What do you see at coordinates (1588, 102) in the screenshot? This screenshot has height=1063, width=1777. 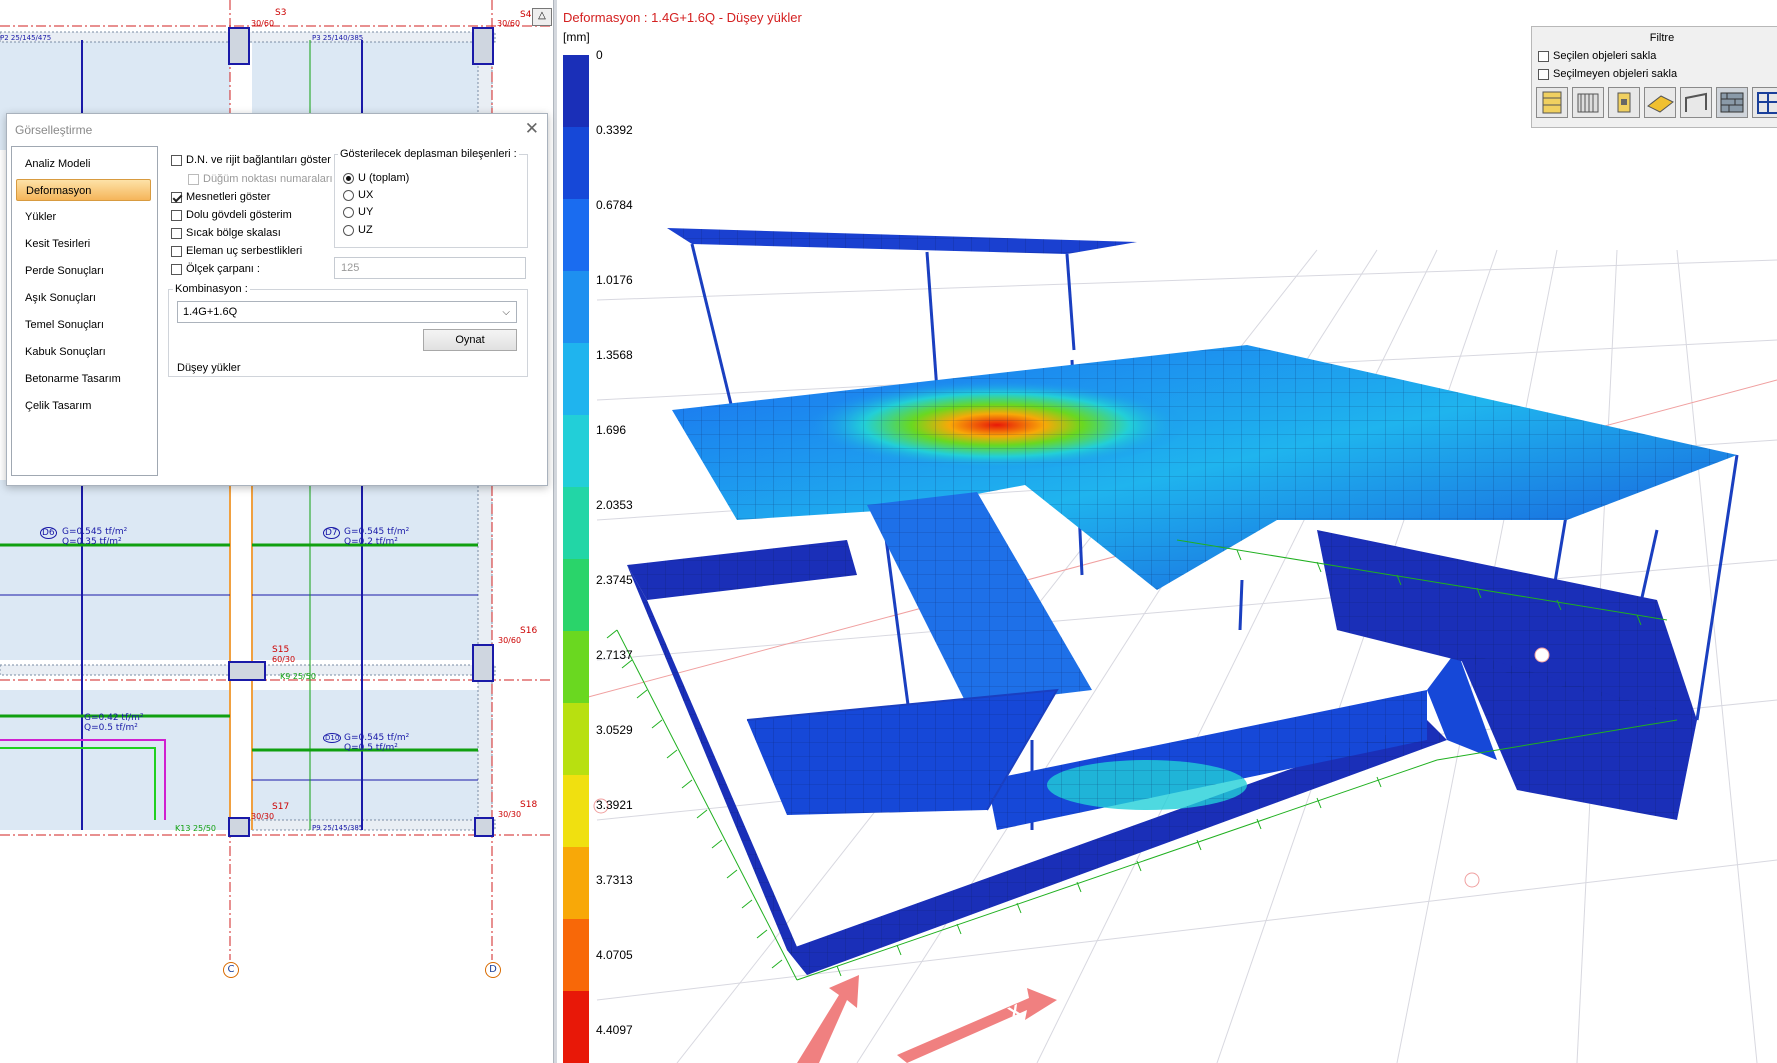 I see `wall-tool-icon` at bounding box center [1588, 102].